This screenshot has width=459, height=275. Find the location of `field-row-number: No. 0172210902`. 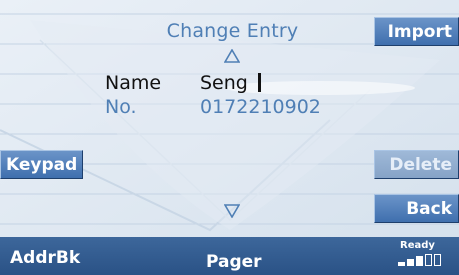

field-row-number: No. 0172210902 is located at coordinates (213, 107).